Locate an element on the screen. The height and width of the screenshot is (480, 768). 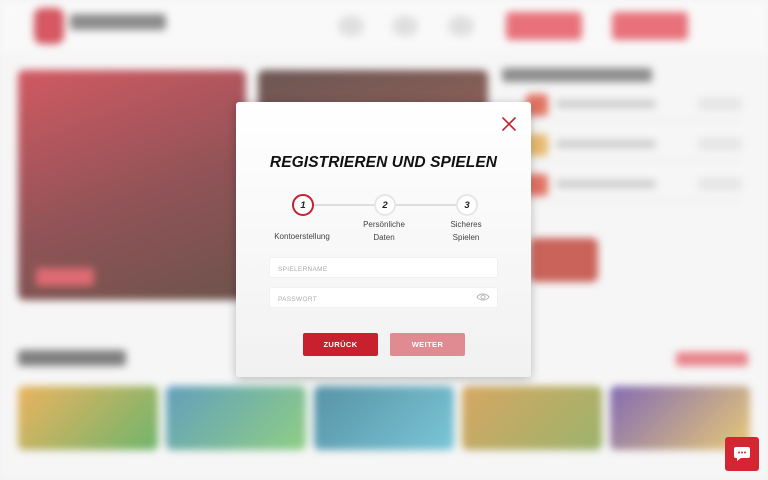
step-3-number: 3 is located at coordinates (467, 205).